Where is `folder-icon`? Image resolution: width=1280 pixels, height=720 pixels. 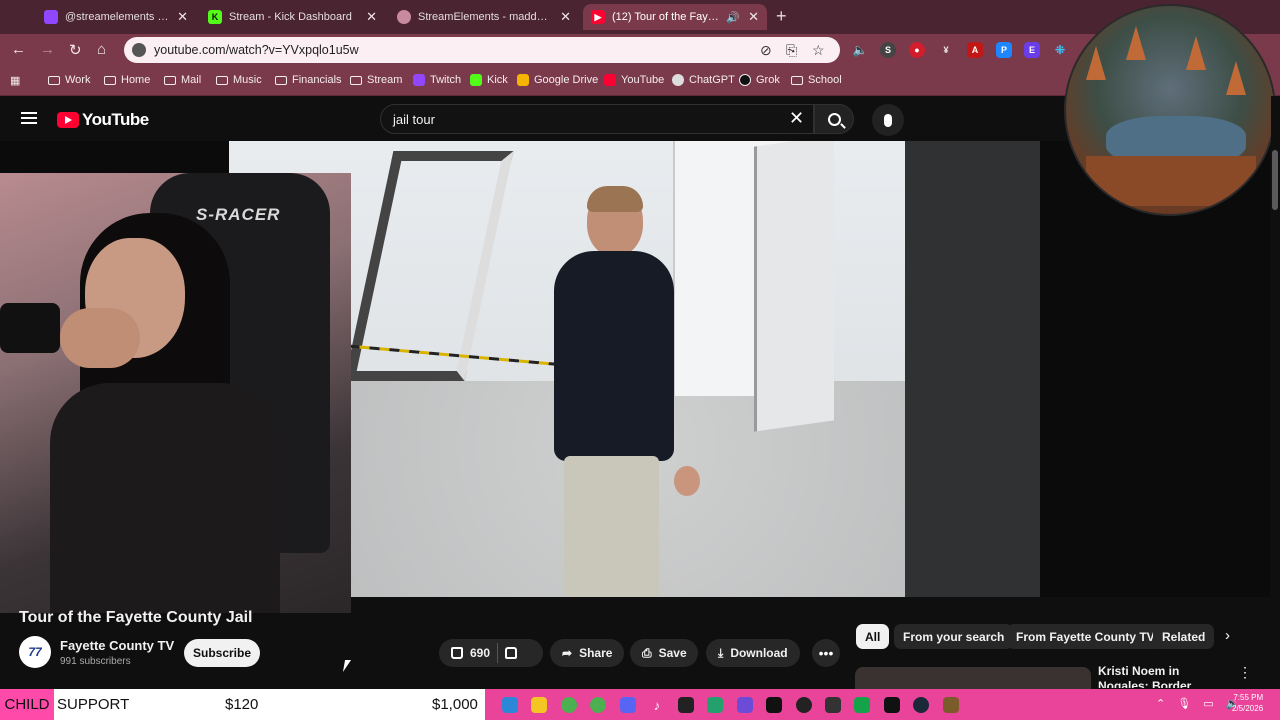 folder-icon is located at coordinates (110, 80).